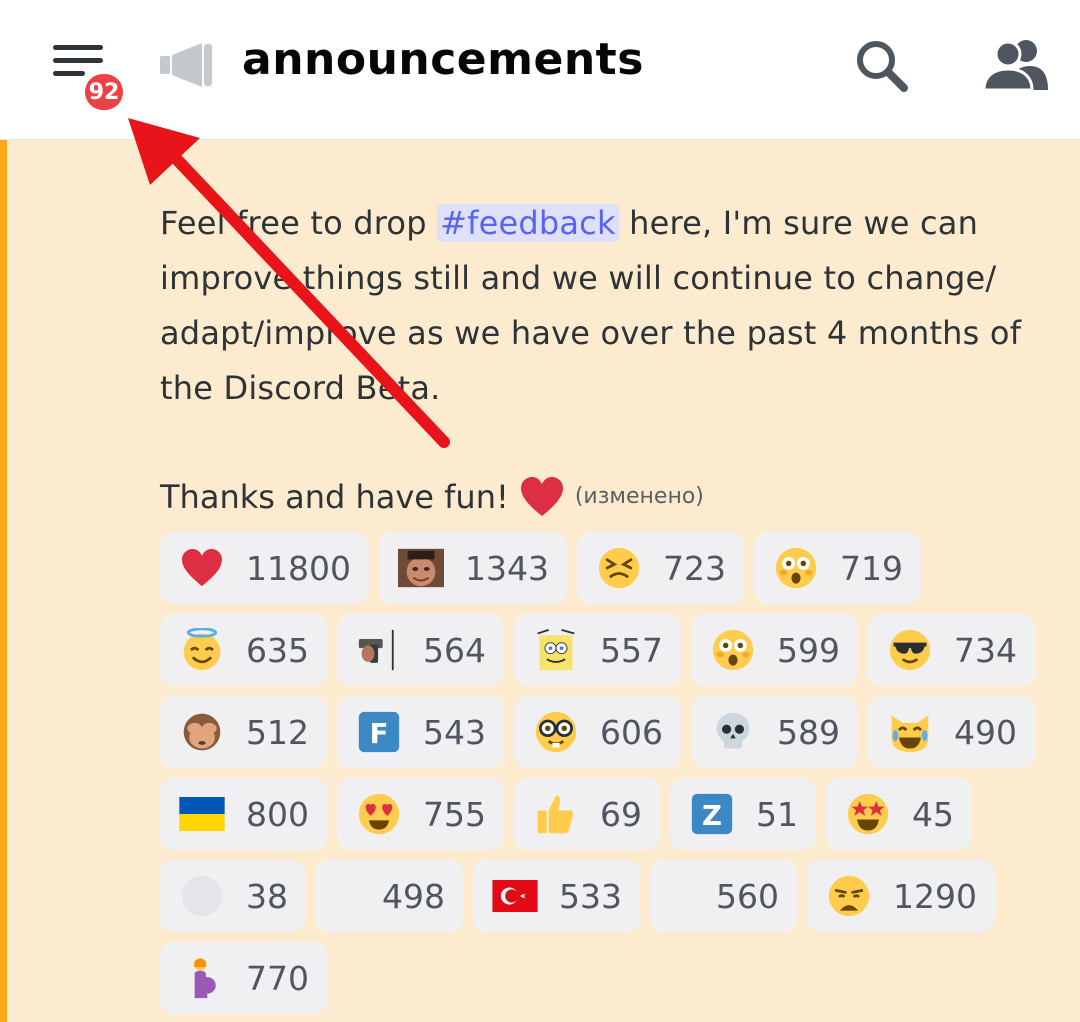 The image size is (1080, 1022). What do you see at coordinates (379, 650) in the screenshot?
I see `custom-pistol-icon` at bounding box center [379, 650].